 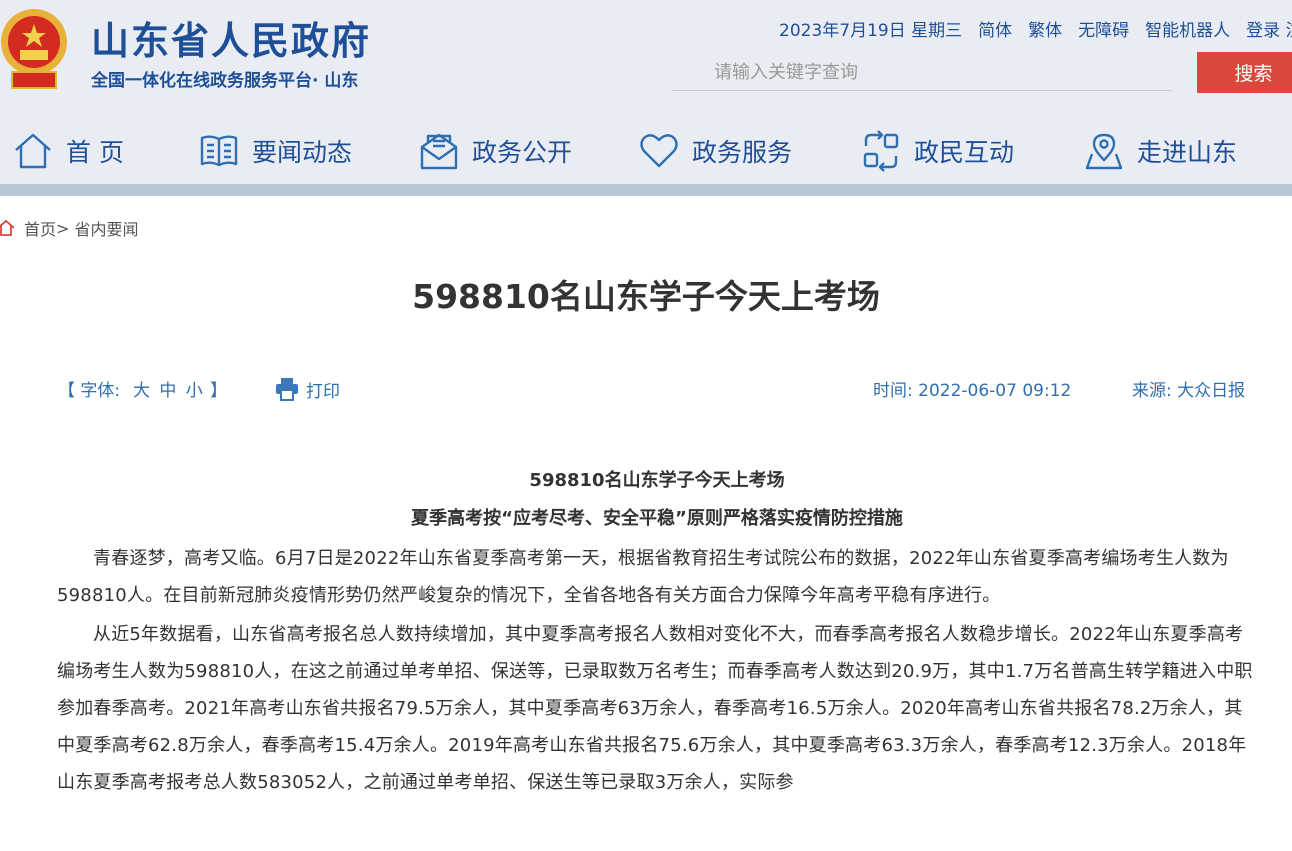 I want to click on search-input, so click(x=922, y=72).